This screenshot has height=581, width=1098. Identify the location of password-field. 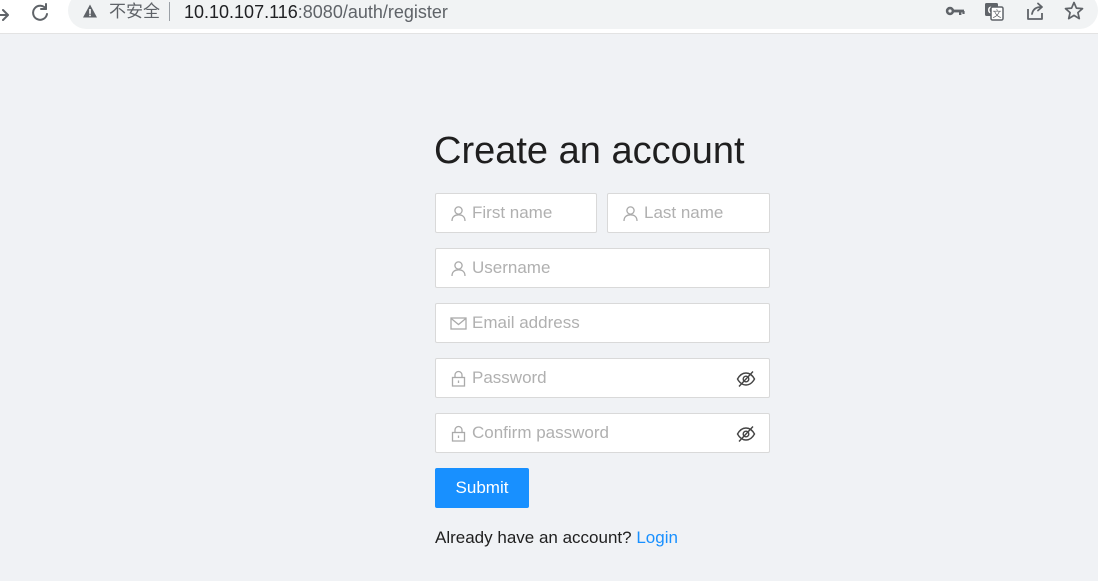
(602, 378).